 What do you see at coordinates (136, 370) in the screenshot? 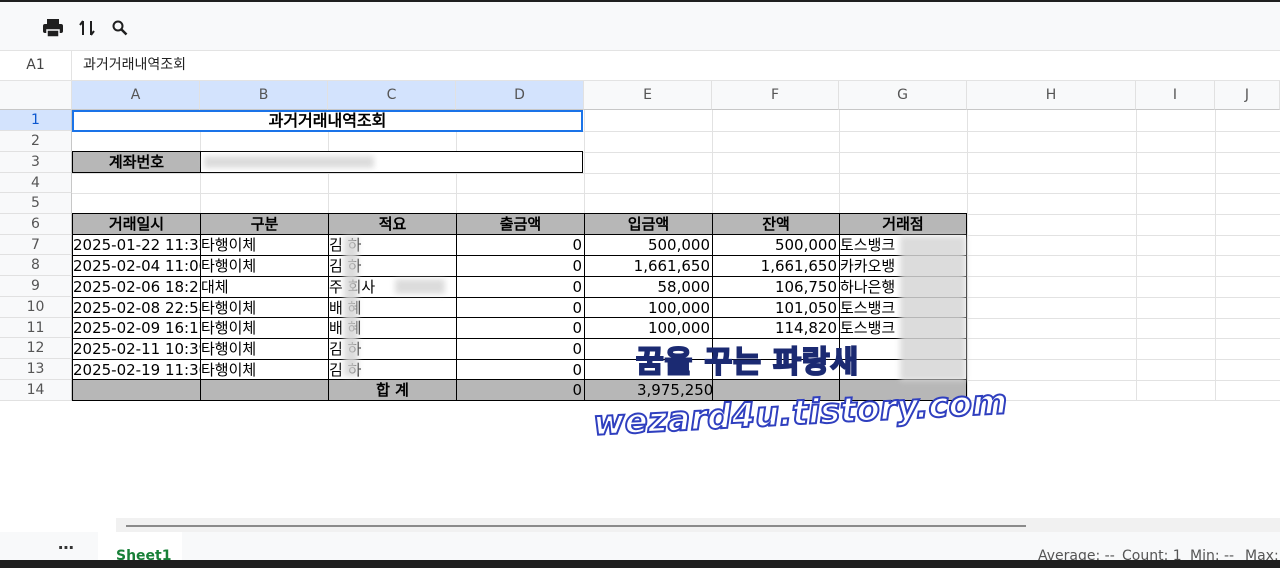
I see `cell-datetime: 2025-02-19 11:30` at bounding box center [136, 370].